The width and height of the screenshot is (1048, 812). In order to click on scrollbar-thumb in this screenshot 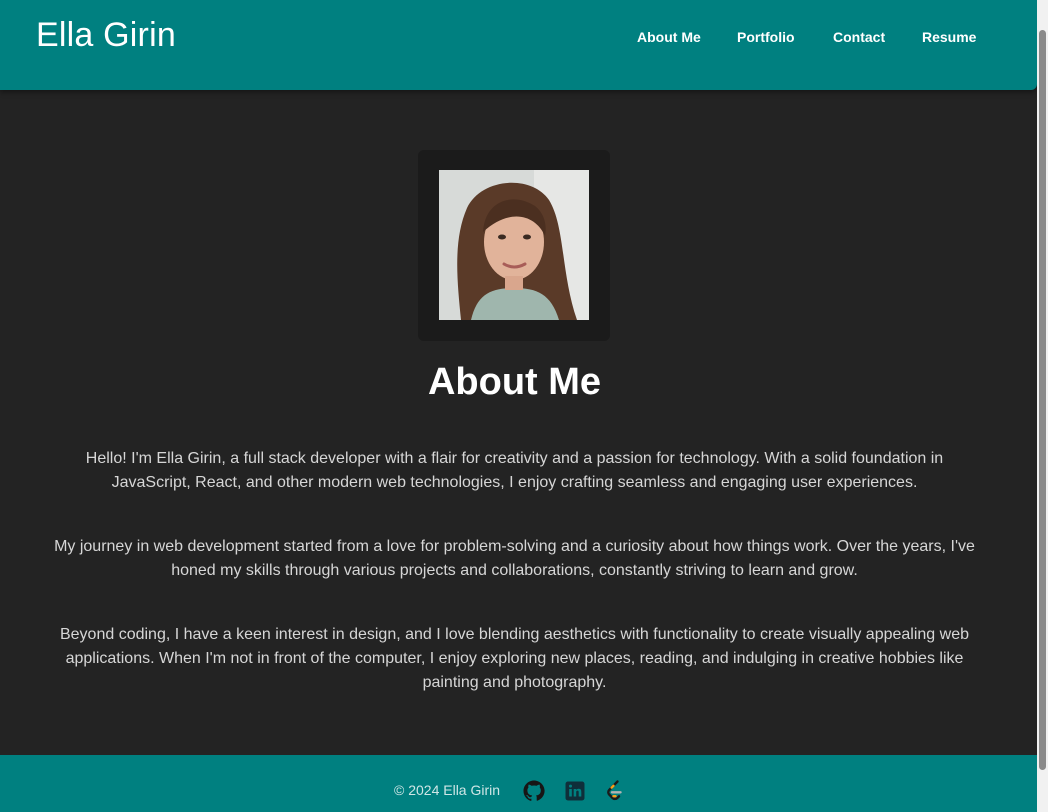, I will do `click(1042, 400)`.